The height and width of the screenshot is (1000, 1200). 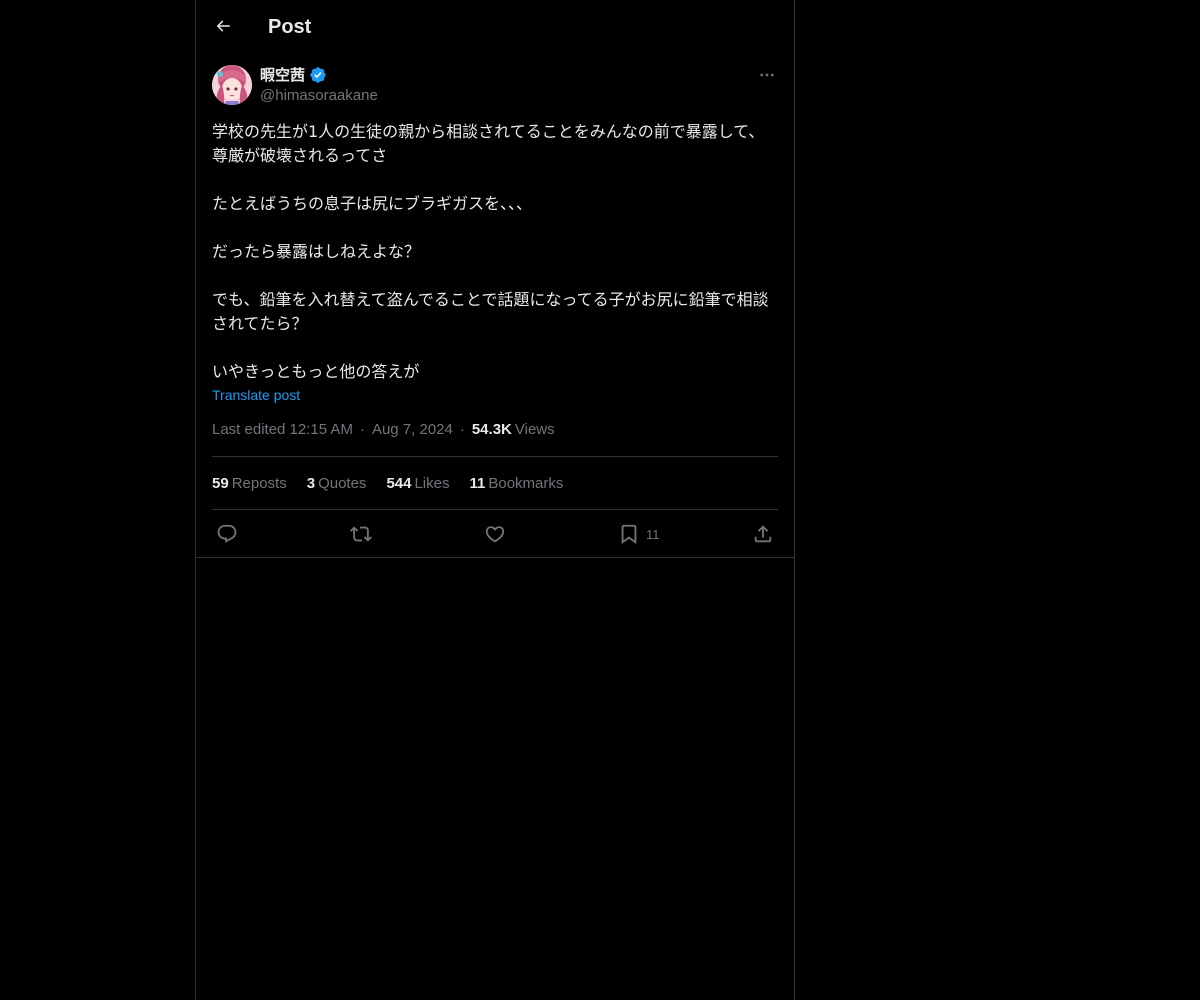 I want to click on likes-stat: 544 Likes, so click(x=417, y=483).